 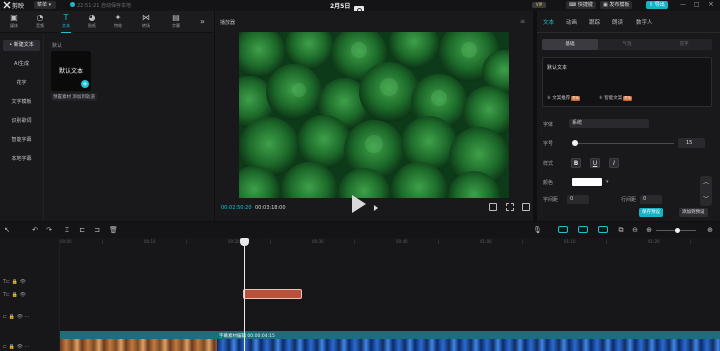 What do you see at coordinates (571, 22) in the screenshot?
I see `tab-animation: 动画` at bounding box center [571, 22].